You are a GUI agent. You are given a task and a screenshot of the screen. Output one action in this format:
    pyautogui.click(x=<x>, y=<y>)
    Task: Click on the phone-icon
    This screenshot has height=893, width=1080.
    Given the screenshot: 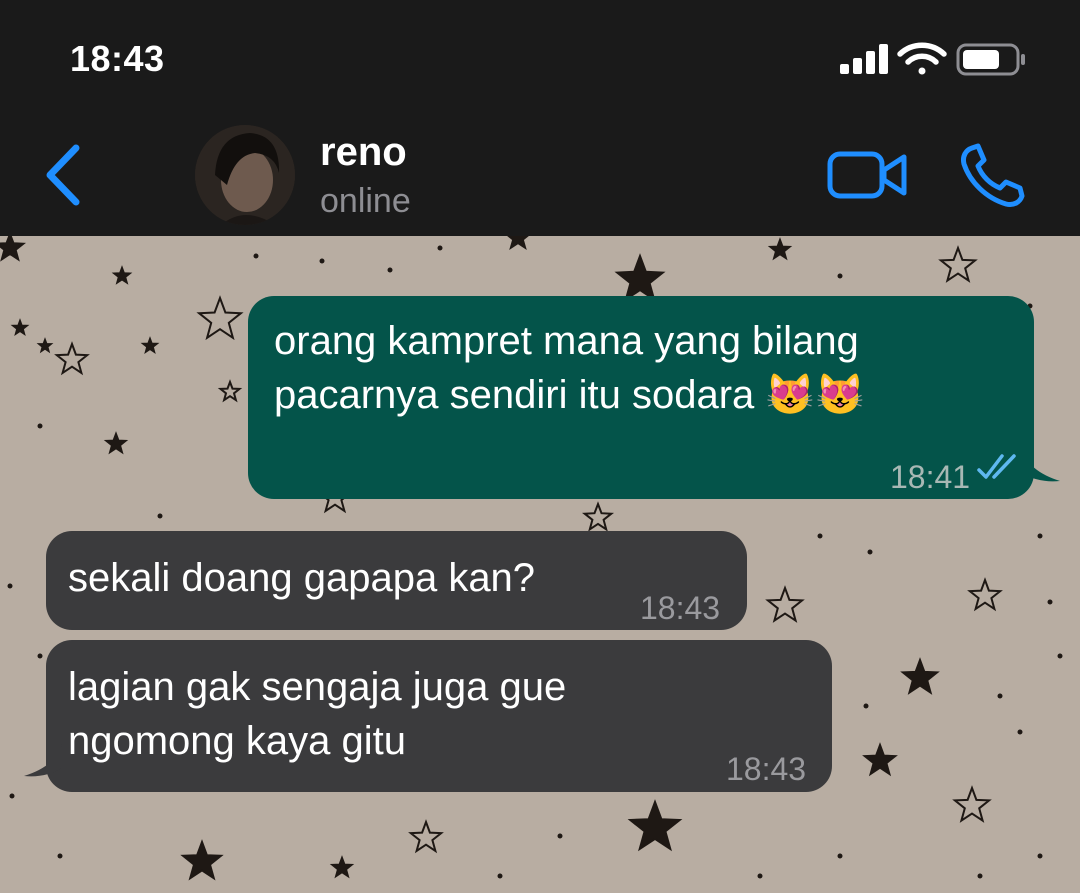 What is the action you would take?
    pyautogui.click(x=993, y=175)
    